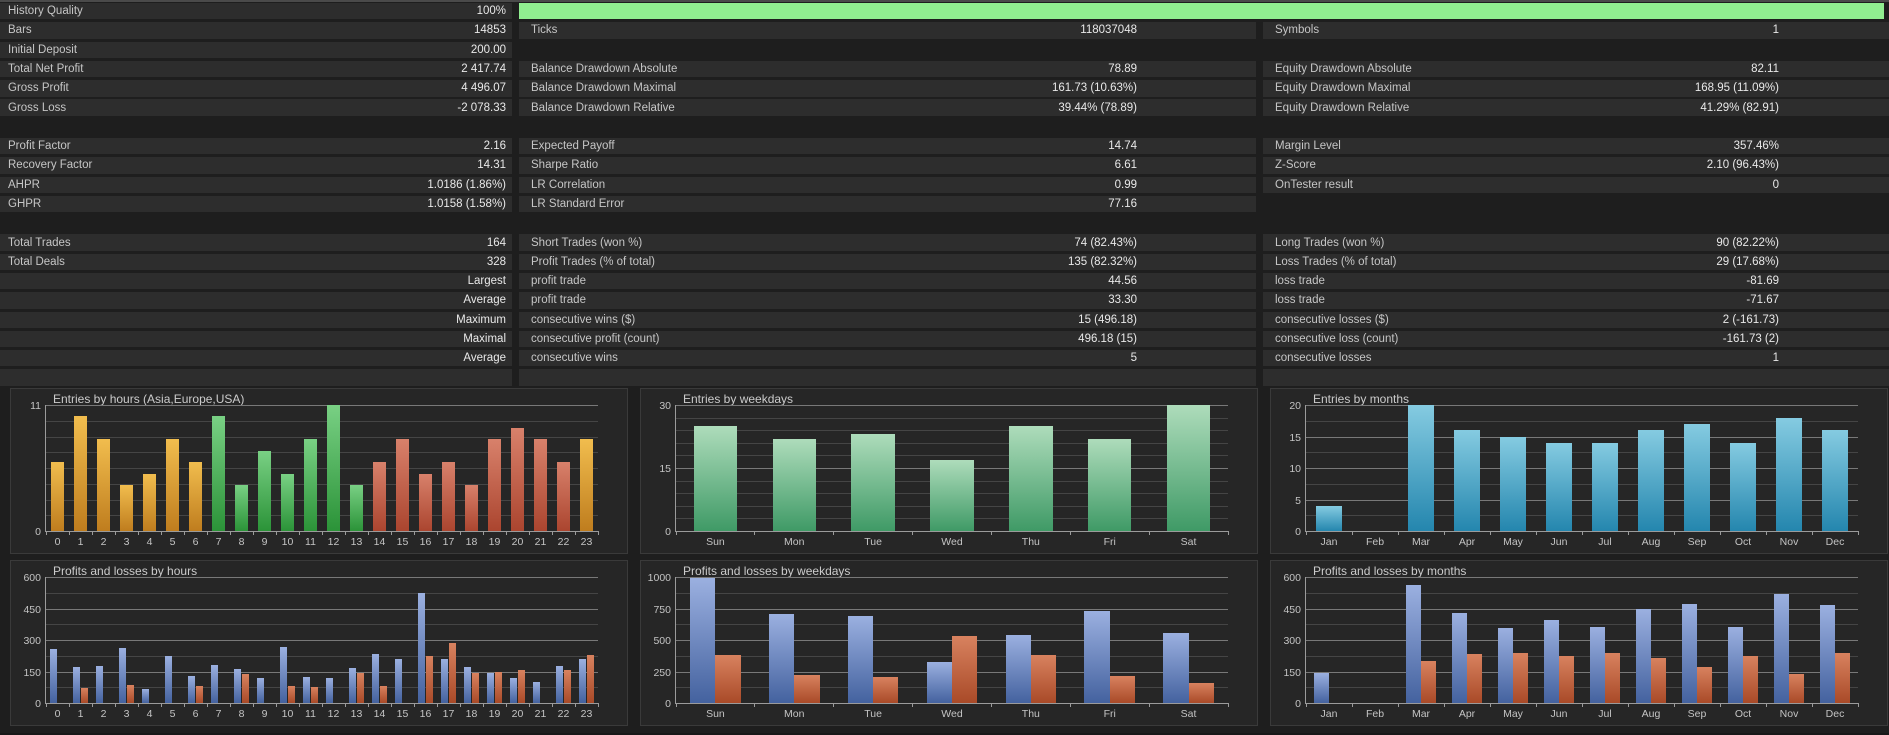 This screenshot has height=735, width=1889. What do you see at coordinates (38, 532) in the screenshot?
I see `y-axis-label: 0` at bounding box center [38, 532].